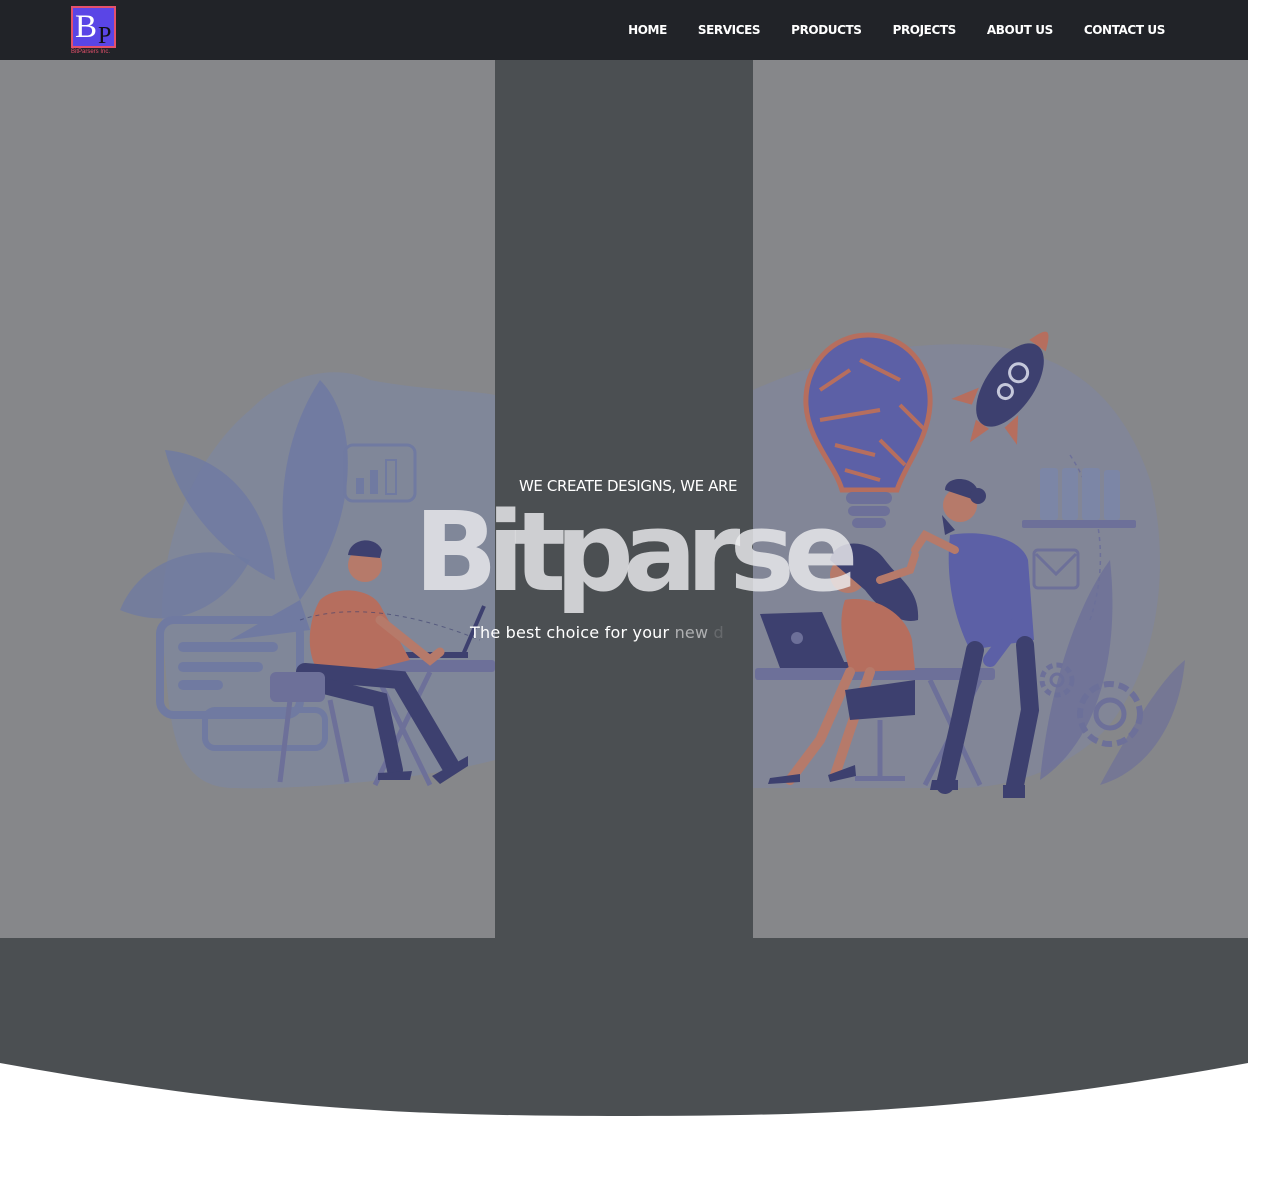  What do you see at coordinates (307, 580) in the screenshot?
I see `left-illustration` at bounding box center [307, 580].